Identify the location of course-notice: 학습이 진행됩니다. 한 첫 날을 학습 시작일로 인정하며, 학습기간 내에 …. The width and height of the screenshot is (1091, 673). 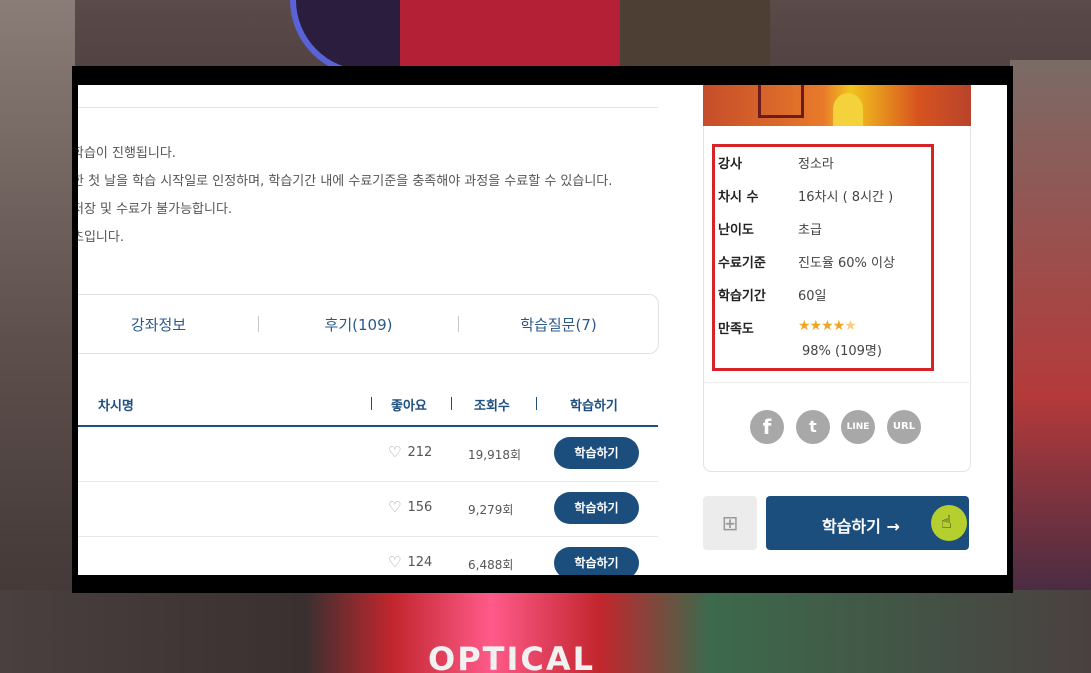
(345, 196).